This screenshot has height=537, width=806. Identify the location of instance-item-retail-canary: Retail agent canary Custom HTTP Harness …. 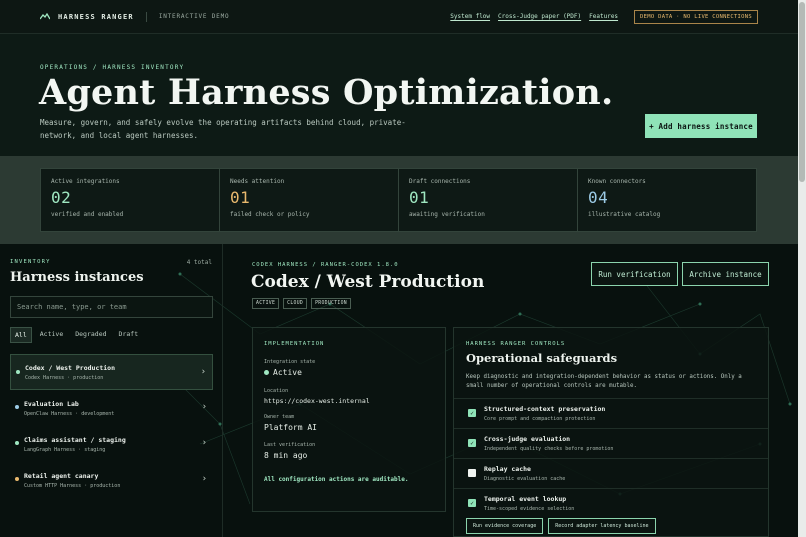
(111, 480).